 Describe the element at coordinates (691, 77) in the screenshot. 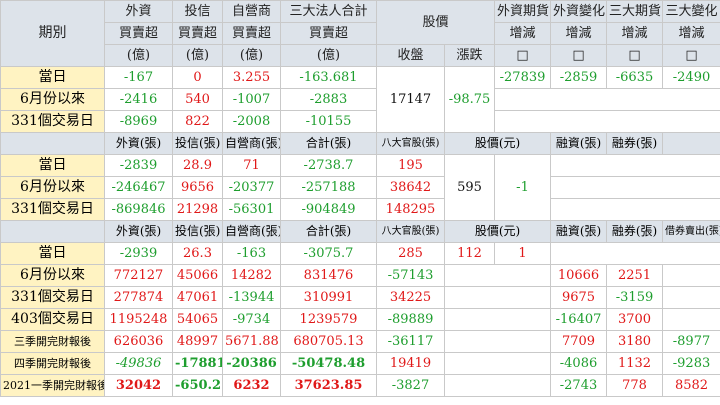

I see `cell: -2490` at that location.